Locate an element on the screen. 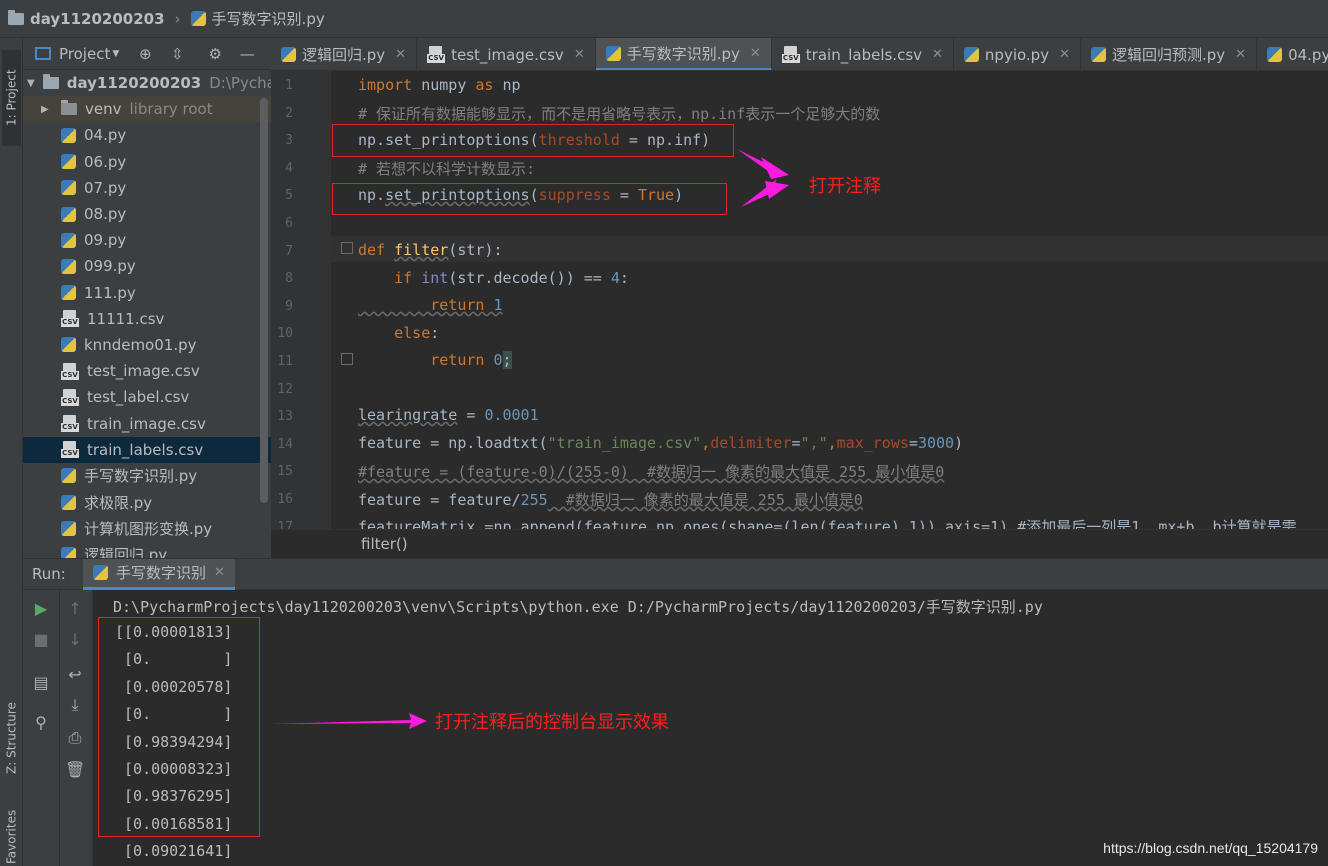  tree-file-item: 计算机图形变换.py is located at coordinates (147, 528).